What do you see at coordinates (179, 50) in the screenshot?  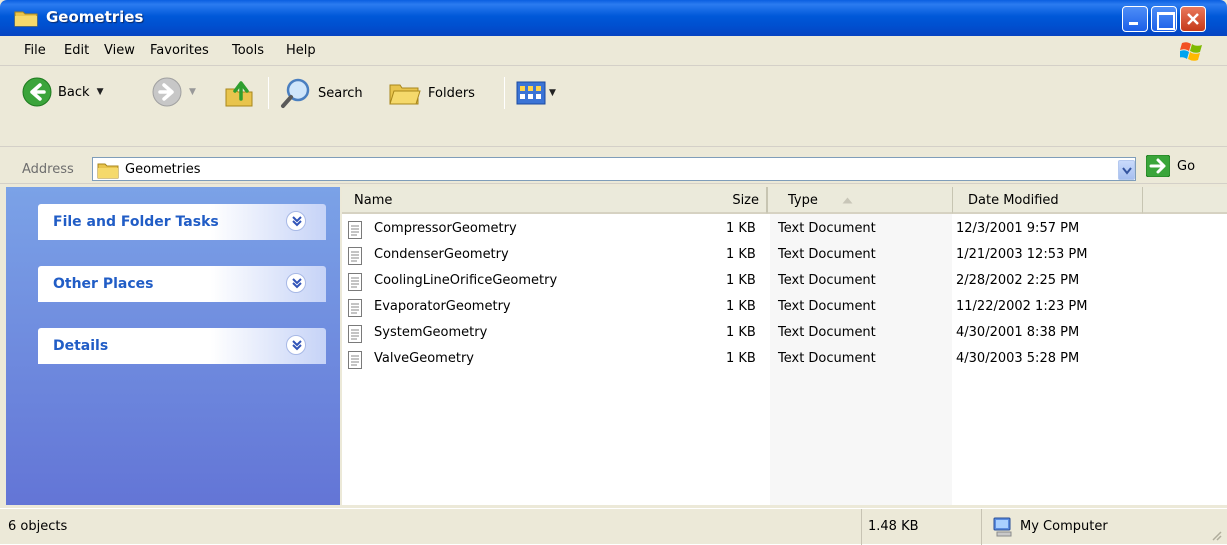 I see `menu-favorites: Favorites` at bounding box center [179, 50].